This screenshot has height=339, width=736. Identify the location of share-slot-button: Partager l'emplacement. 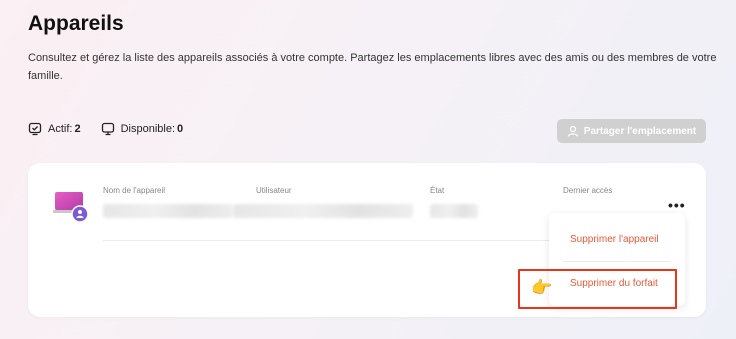
(631, 131).